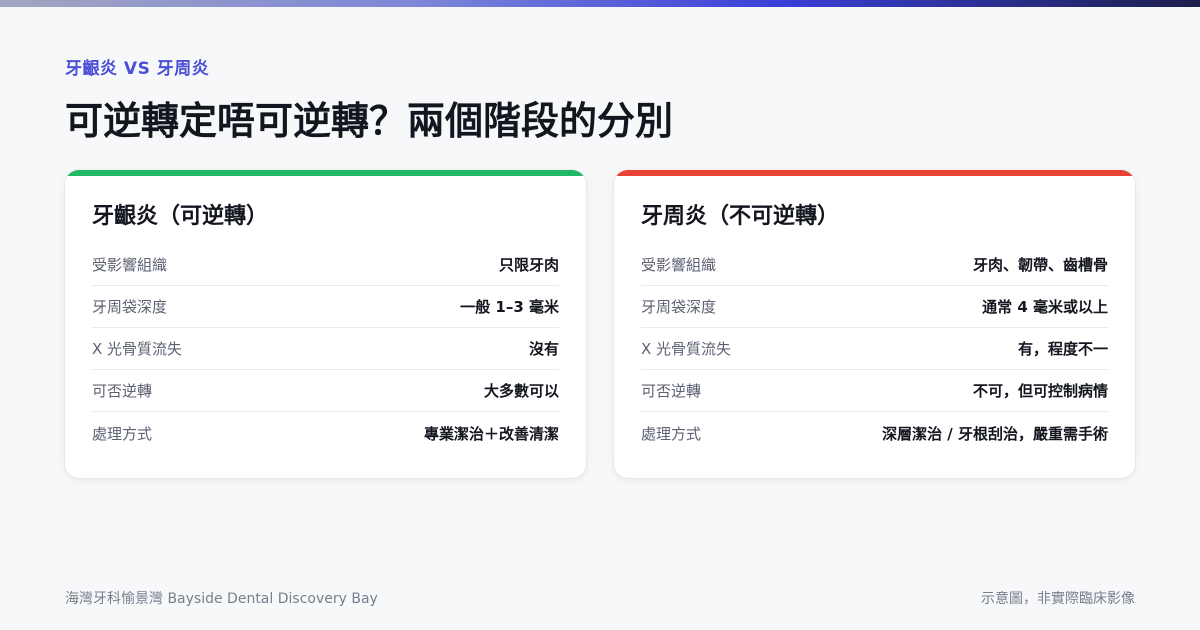 The image size is (1200, 630). I want to click on table-row: 牙周袋深度 一般 1–3 毫米, so click(325, 307).